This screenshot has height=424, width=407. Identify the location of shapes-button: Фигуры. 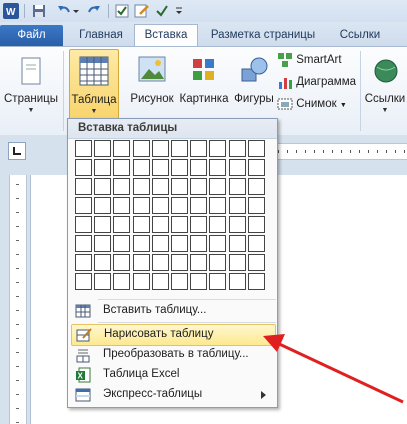
(254, 85).